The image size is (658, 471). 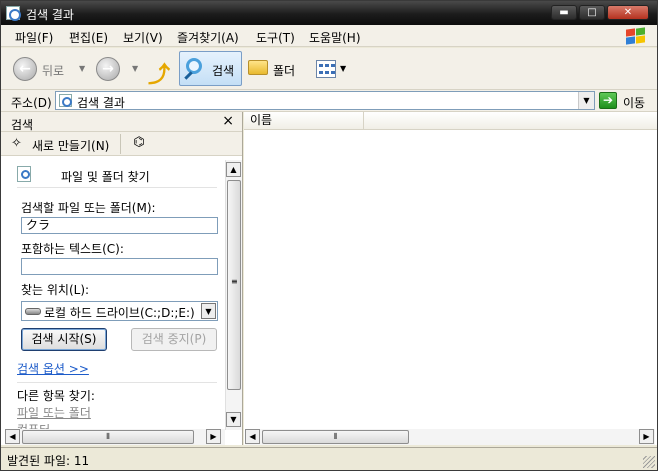 What do you see at coordinates (223, 71) in the screenshot?
I see `search-button-label: 검색` at bounding box center [223, 71].